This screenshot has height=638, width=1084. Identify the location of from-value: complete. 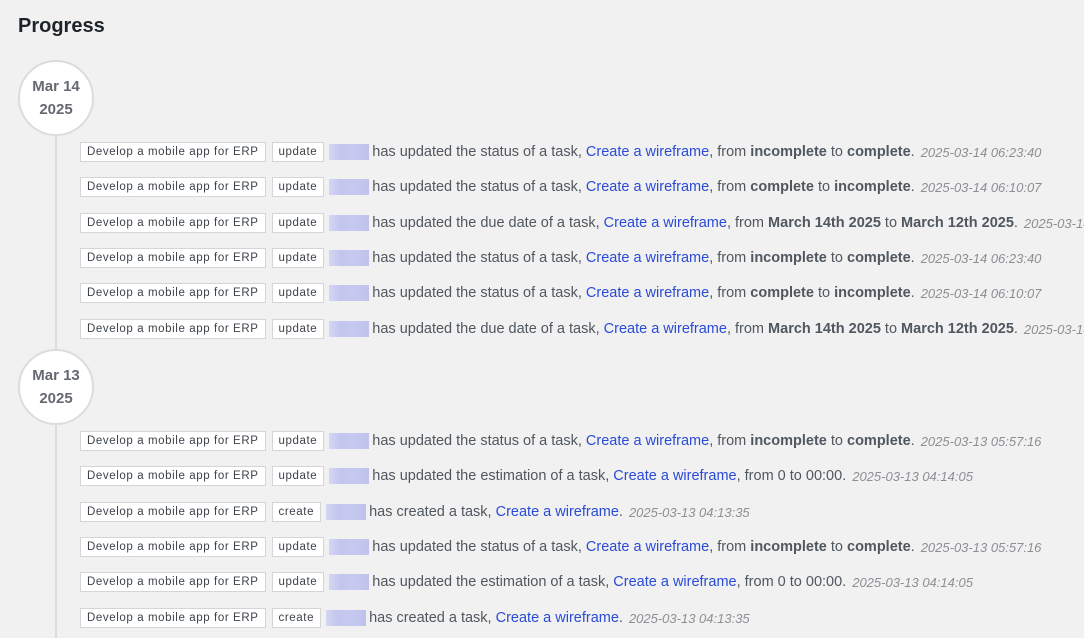
(782, 293).